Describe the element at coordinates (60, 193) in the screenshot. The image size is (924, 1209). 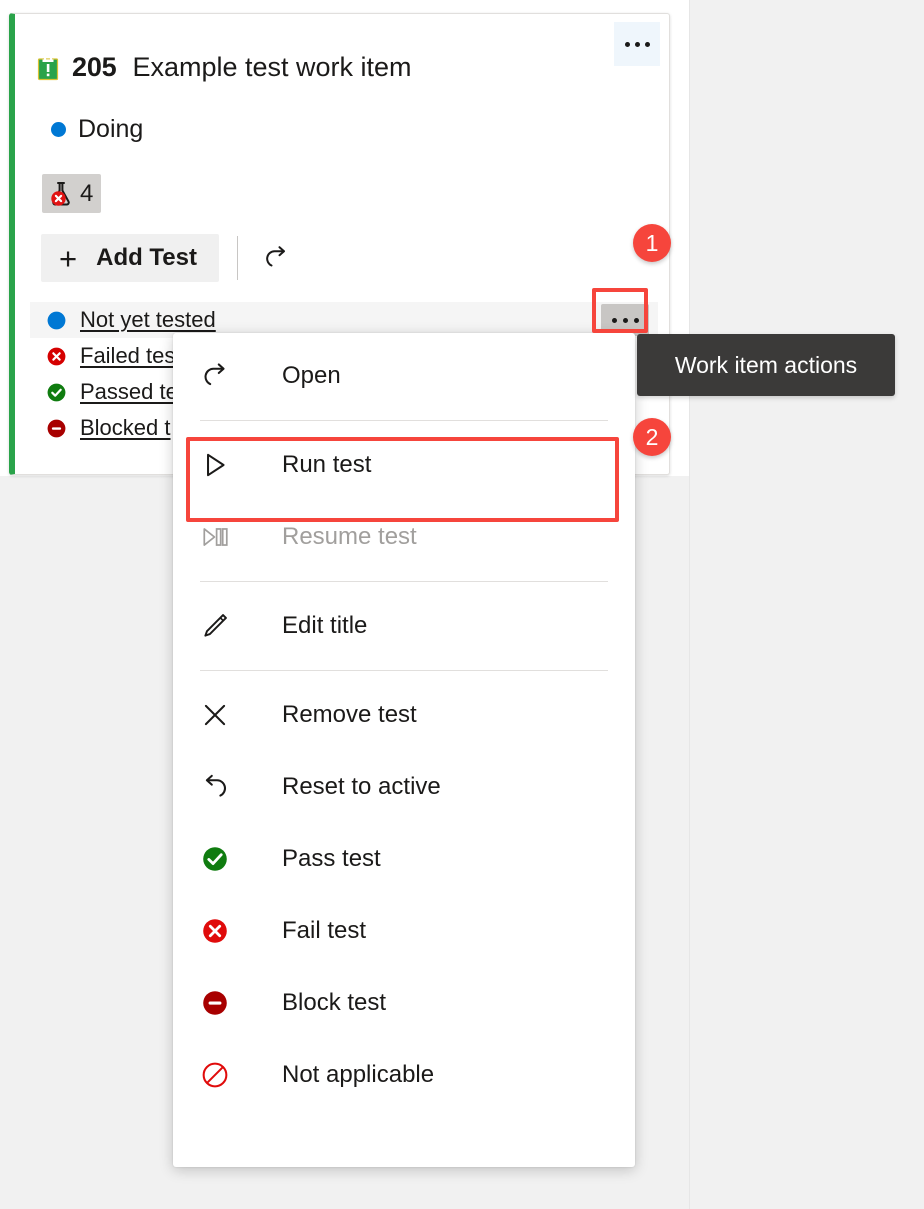
I see `failed-flask-icon` at that location.